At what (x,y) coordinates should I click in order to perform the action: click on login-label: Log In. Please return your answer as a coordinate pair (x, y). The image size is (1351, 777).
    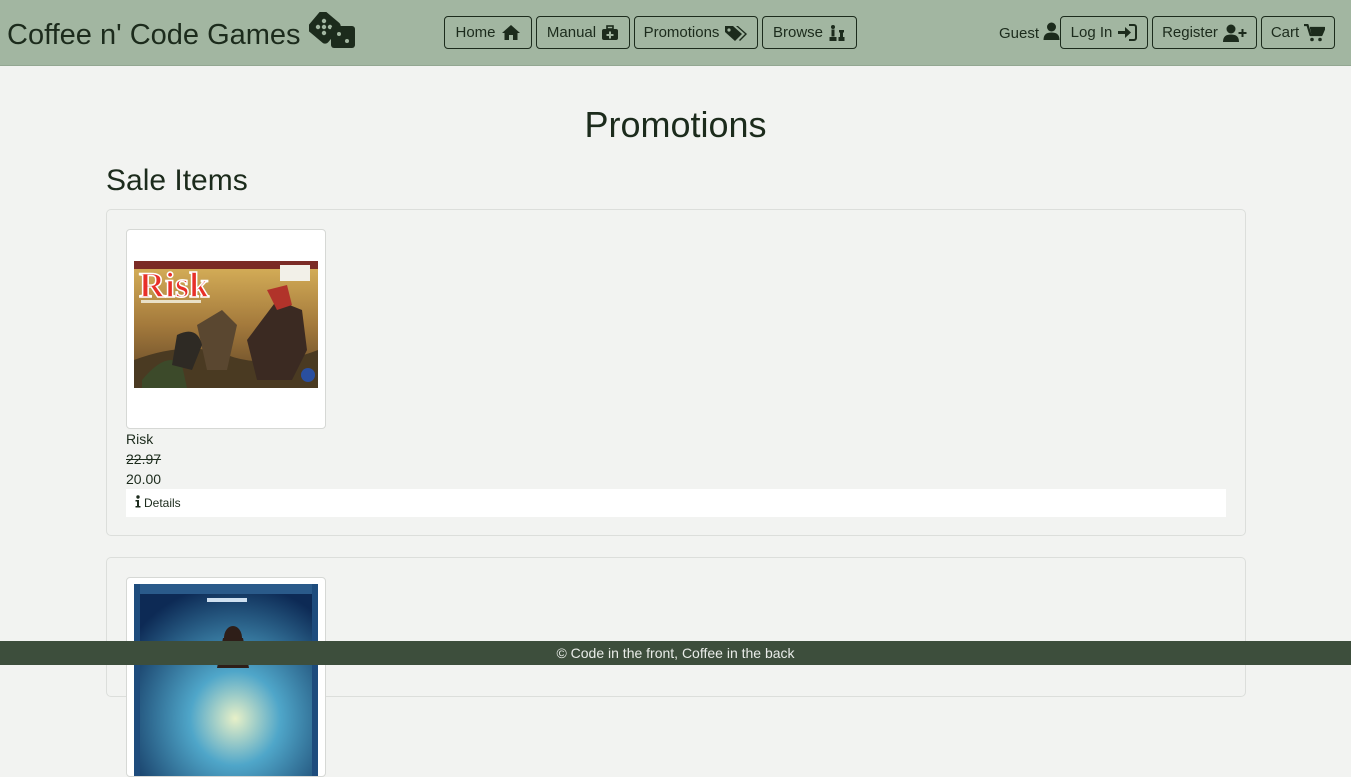
    Looking at the image, I should click on (1091, 32).